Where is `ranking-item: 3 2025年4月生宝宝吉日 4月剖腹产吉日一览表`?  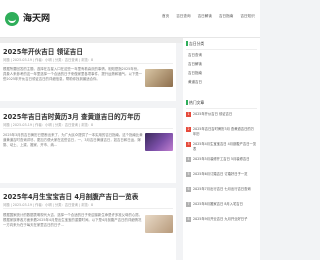 ranking-item: 3 2025年4月生宝宝吉日 4月剖腹产吉日一览表 is located at coordinates (222, 147).